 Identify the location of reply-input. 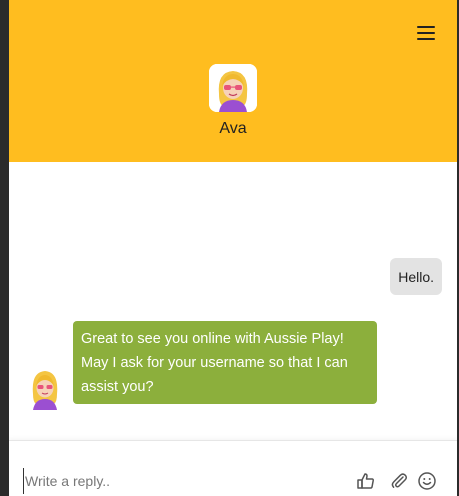
(175, 481).